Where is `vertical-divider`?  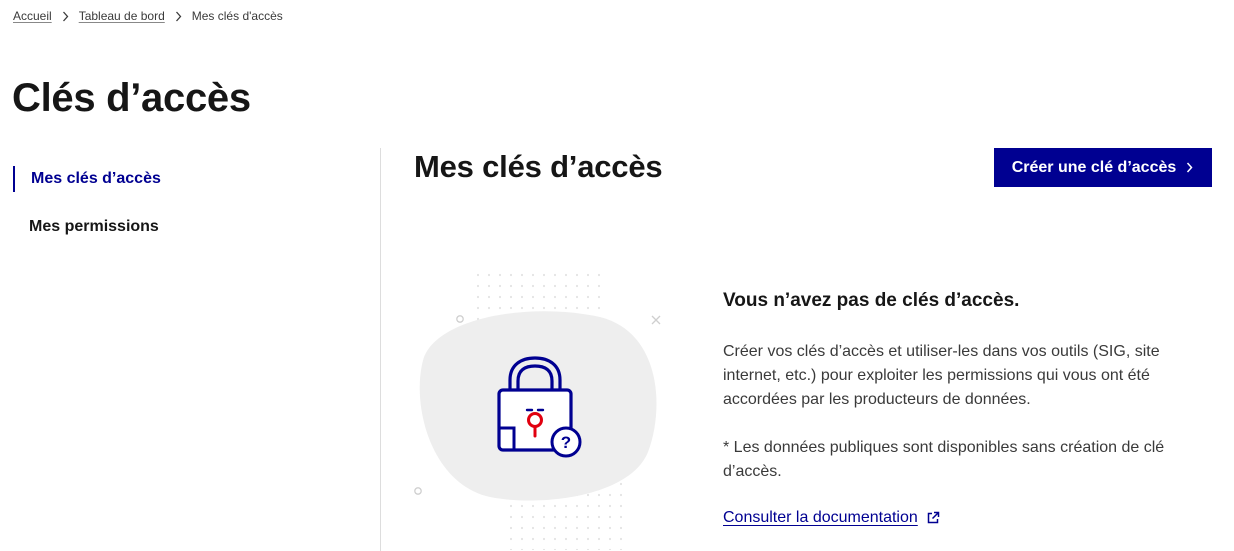 vertical-divider is located at coordinates (380, 349).